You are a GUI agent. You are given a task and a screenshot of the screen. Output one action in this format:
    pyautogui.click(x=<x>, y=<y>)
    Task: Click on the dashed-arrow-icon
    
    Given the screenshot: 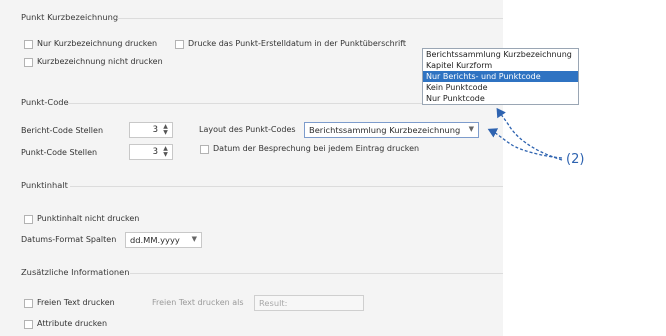 What is the action you would take?
    pyautogui.click(x=525, y=134)
    